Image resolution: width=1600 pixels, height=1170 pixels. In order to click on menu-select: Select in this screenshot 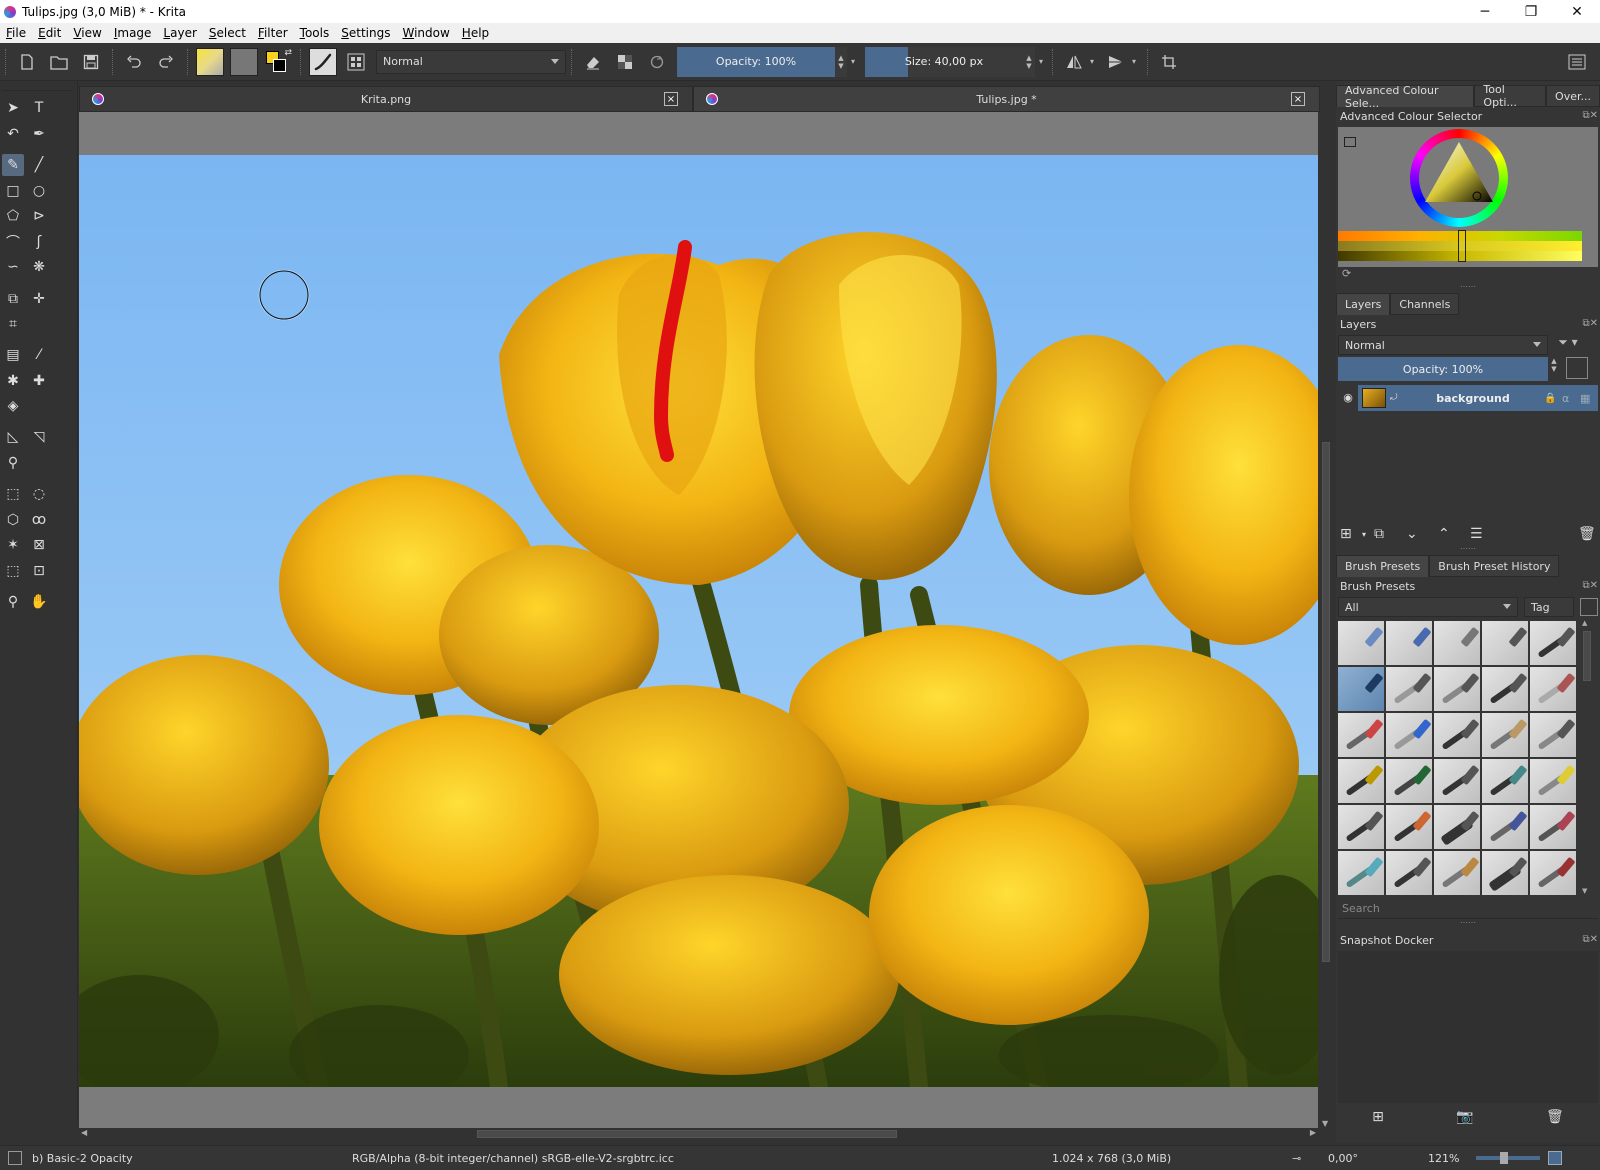, I will do `click(227, 33)`.